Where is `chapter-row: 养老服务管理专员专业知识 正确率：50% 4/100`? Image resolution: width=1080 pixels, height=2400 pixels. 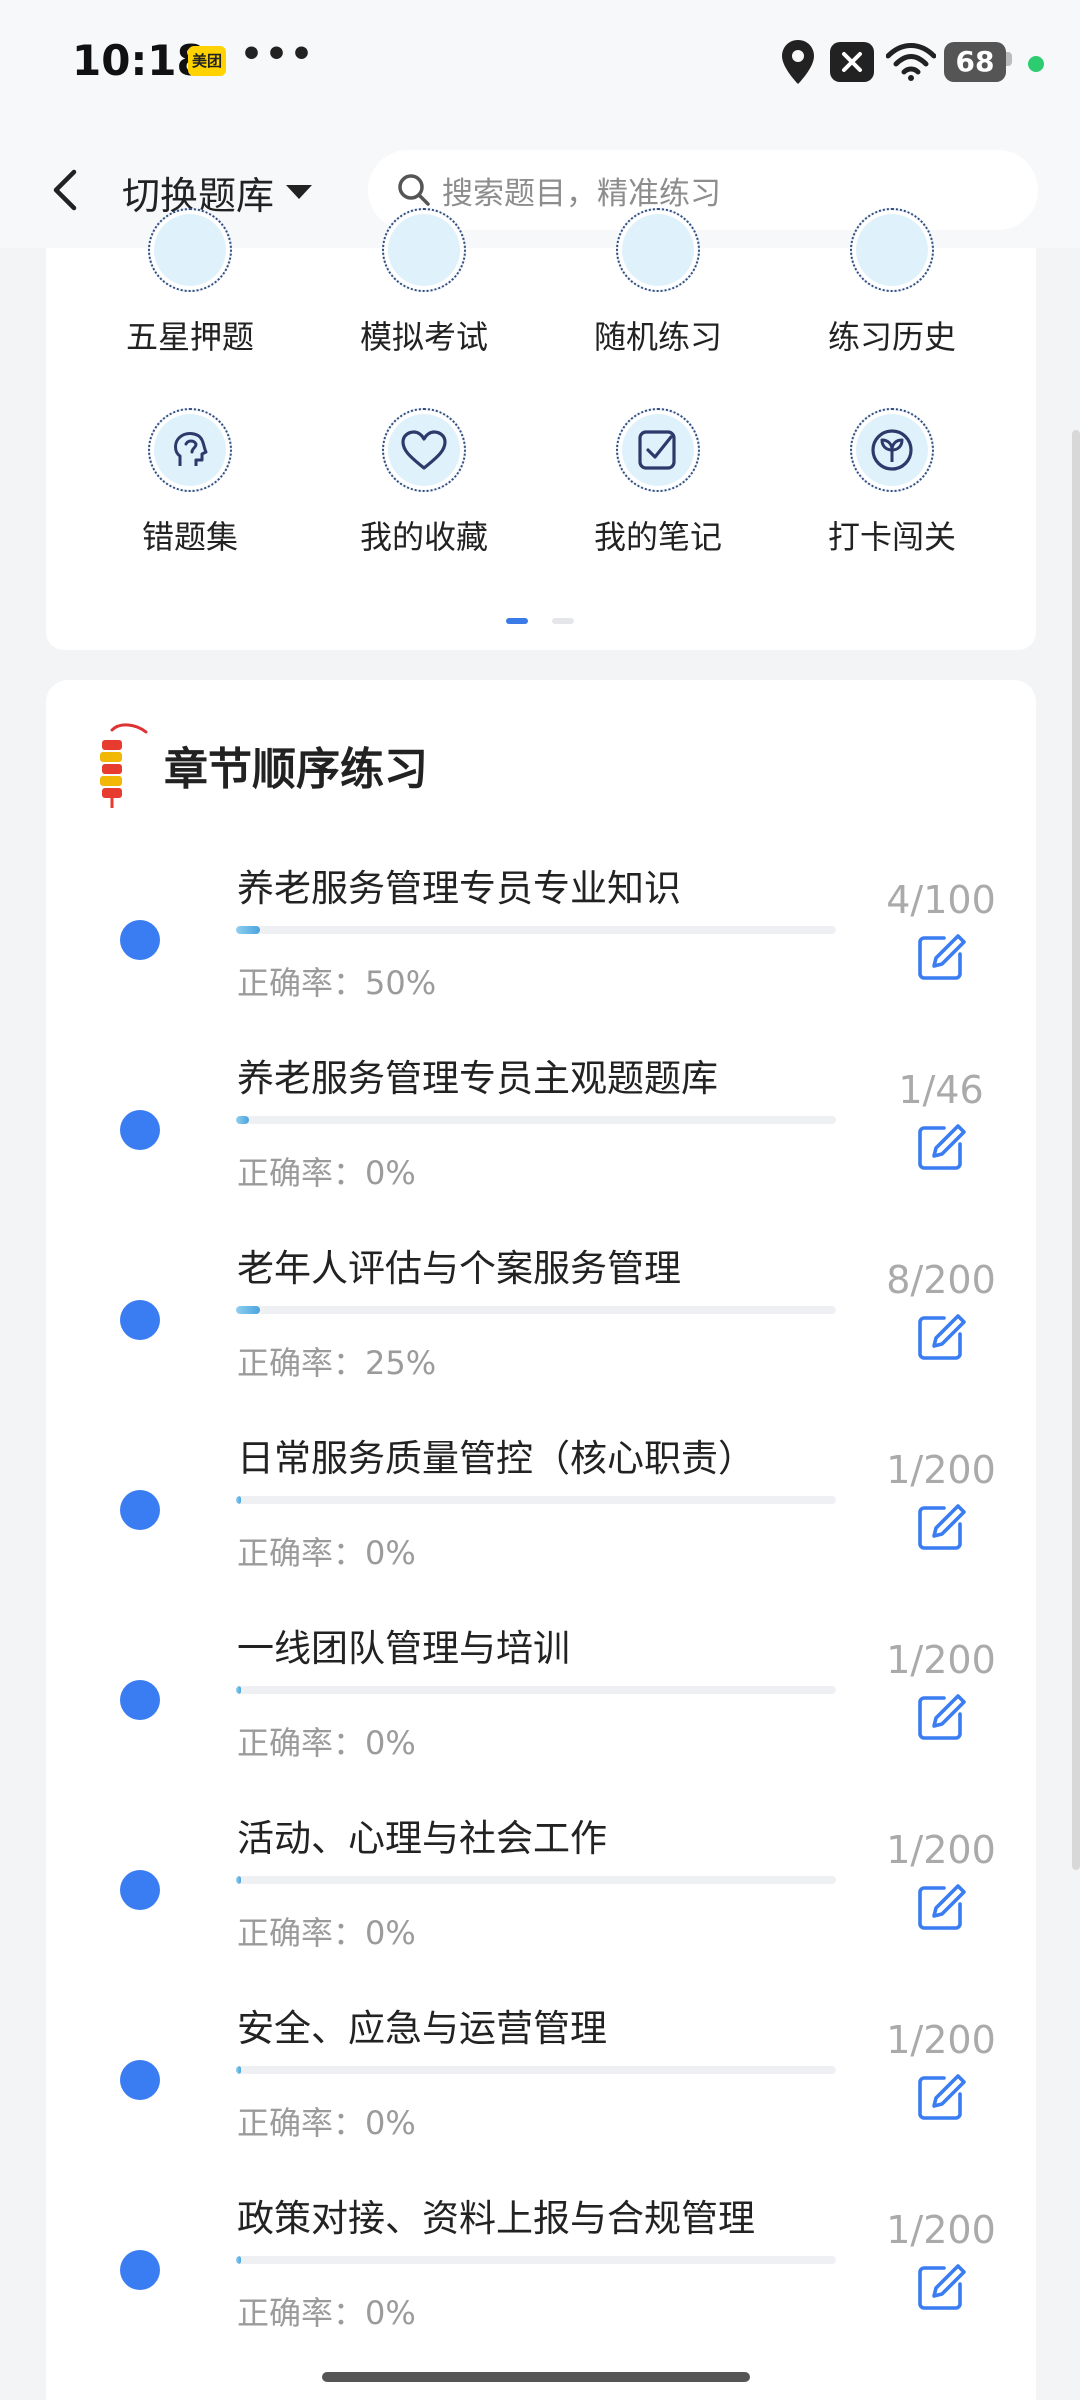 chapter-row: 养老服务管理专员专业知识 正确率：50% 4/100 is located at coordinates (541, 953).